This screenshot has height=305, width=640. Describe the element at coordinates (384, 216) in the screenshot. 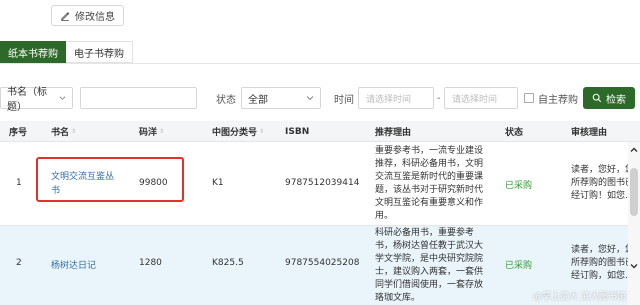

I see `reason-line: 用。` at that location.